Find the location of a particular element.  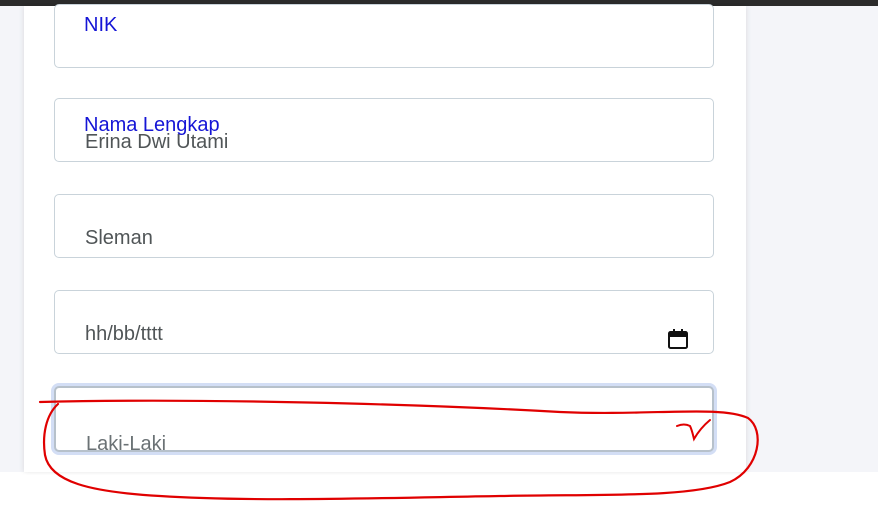

chevron-down-icon is located at coordinates (693, 430).